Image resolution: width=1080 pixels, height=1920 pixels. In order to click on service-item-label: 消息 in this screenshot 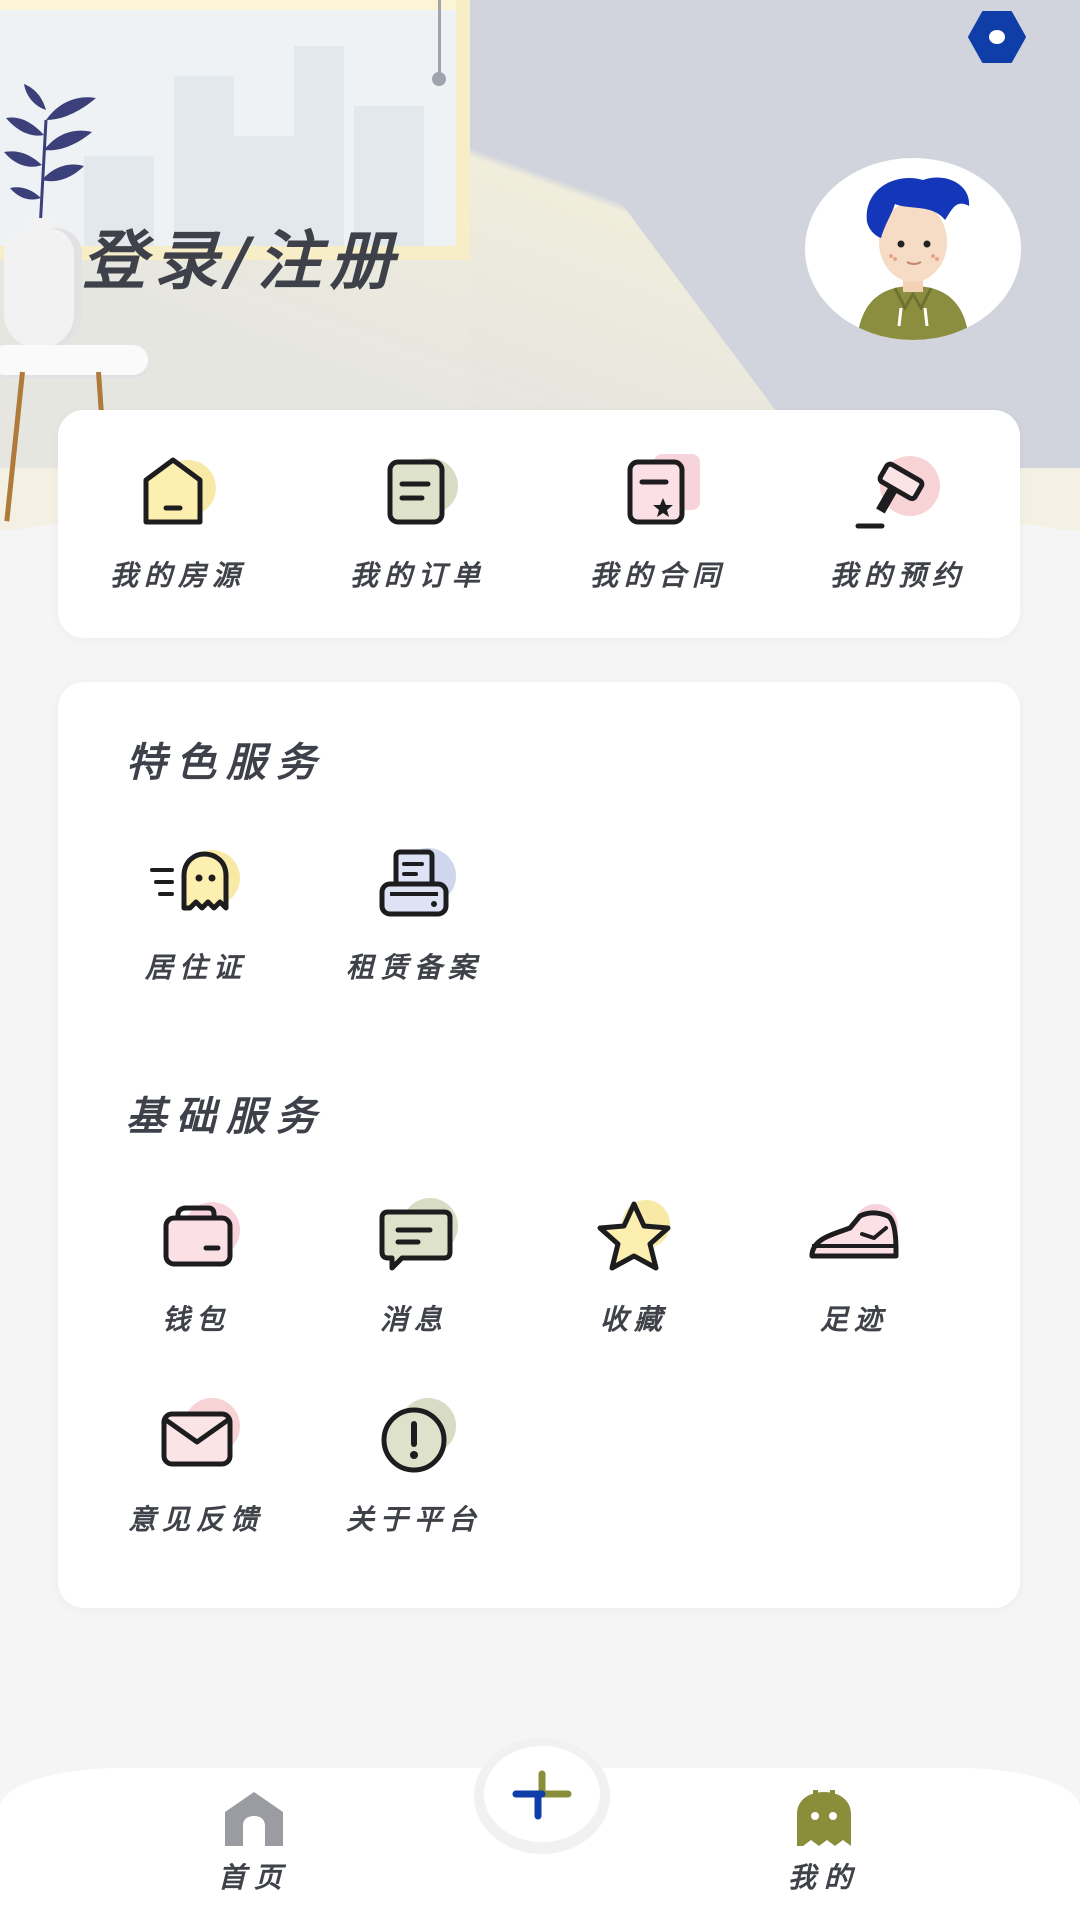, I will do `click(413, 1319)`.